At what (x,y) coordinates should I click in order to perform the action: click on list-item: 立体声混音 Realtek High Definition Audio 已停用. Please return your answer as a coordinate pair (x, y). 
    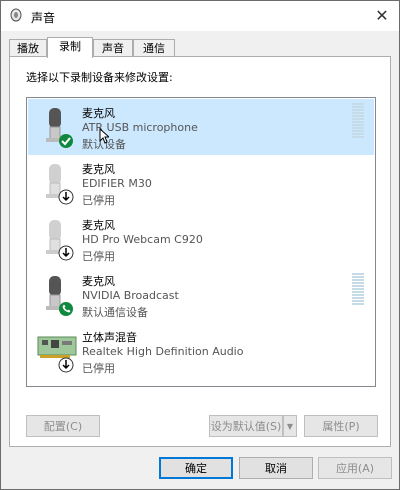
    Looking at the image, I should click on (201, 351).